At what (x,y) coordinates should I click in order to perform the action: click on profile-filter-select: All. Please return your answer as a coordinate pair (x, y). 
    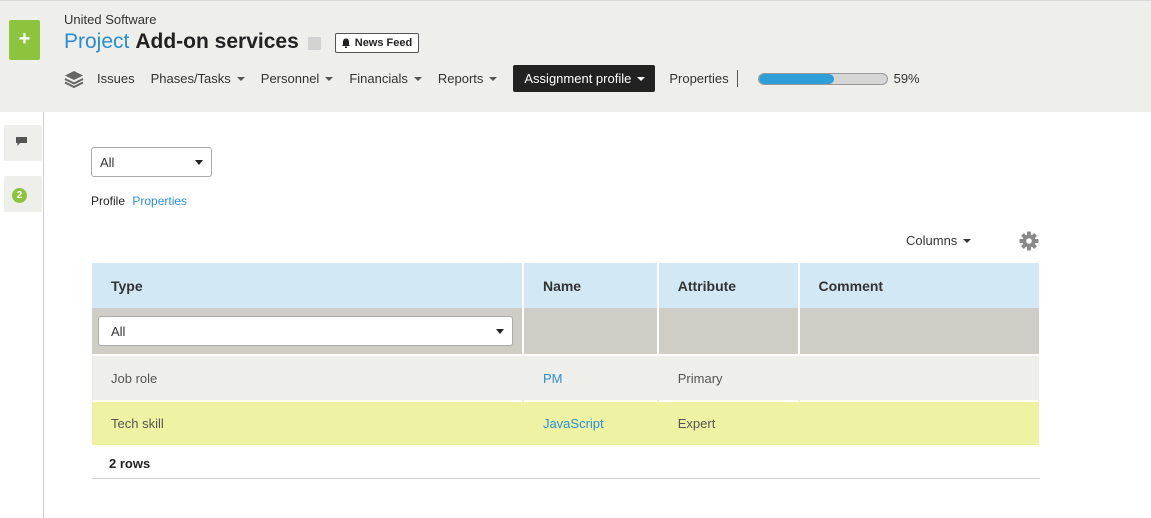
    Looking at the image, I should click on (151, 162).